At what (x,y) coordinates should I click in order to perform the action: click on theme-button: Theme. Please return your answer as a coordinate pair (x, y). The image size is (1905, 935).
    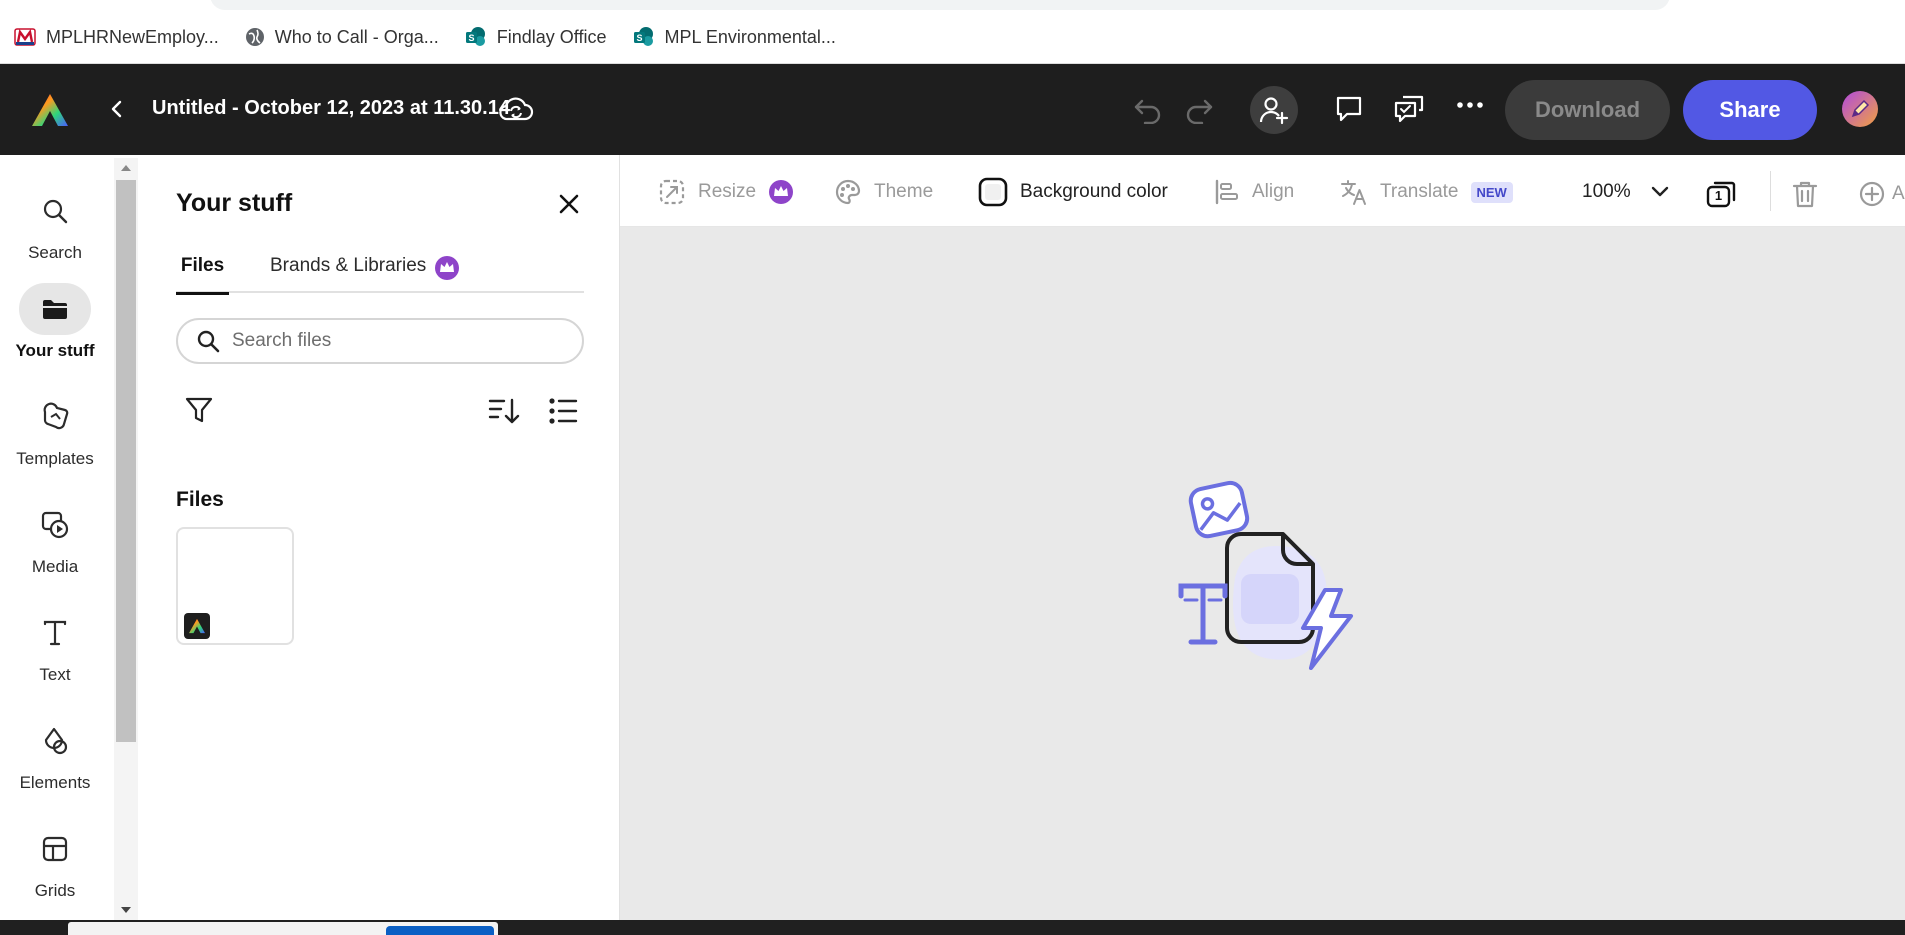
    Looking at the image, I should click on (883, 192).